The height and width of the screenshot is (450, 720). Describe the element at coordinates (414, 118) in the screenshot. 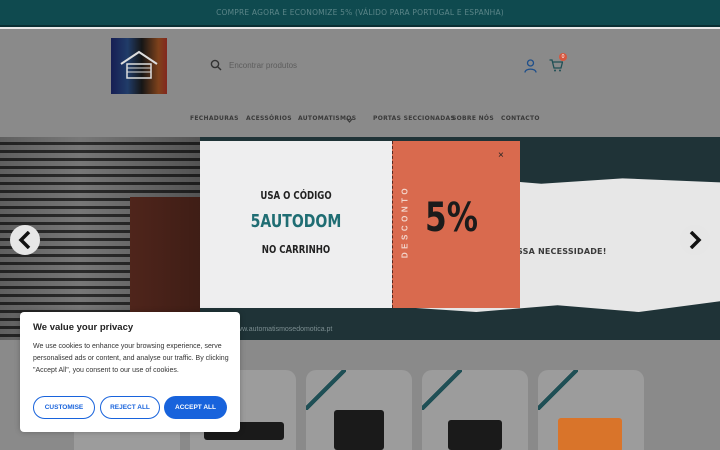

I see `nav-item-portas-seccionadas: PORTAS SECCIONADAS` at that location.